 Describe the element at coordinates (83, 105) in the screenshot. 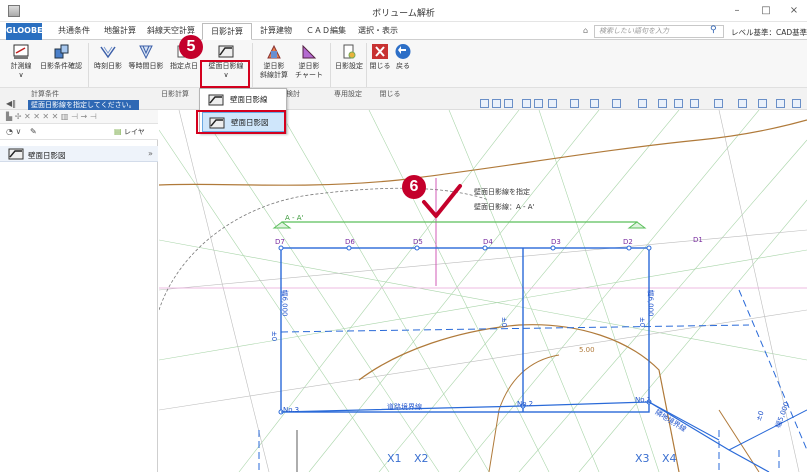

I see `command-prompt: 壁面日影線を指定してください。` at that location.